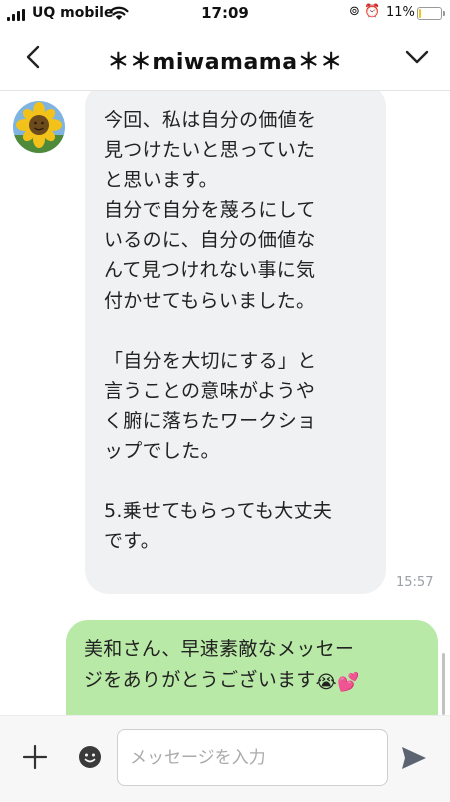  Describe the element at coordinates (90, 757) in the screenshot. I see `sticker-emoji-icon` at that location.